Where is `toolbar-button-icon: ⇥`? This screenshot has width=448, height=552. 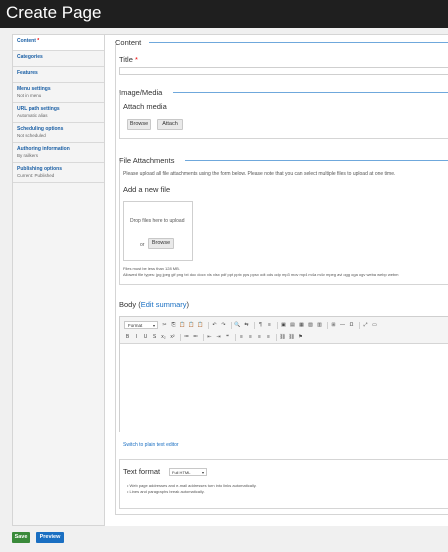
toolbar-button-icon: ⇥ is located at coordinates (218, 337).